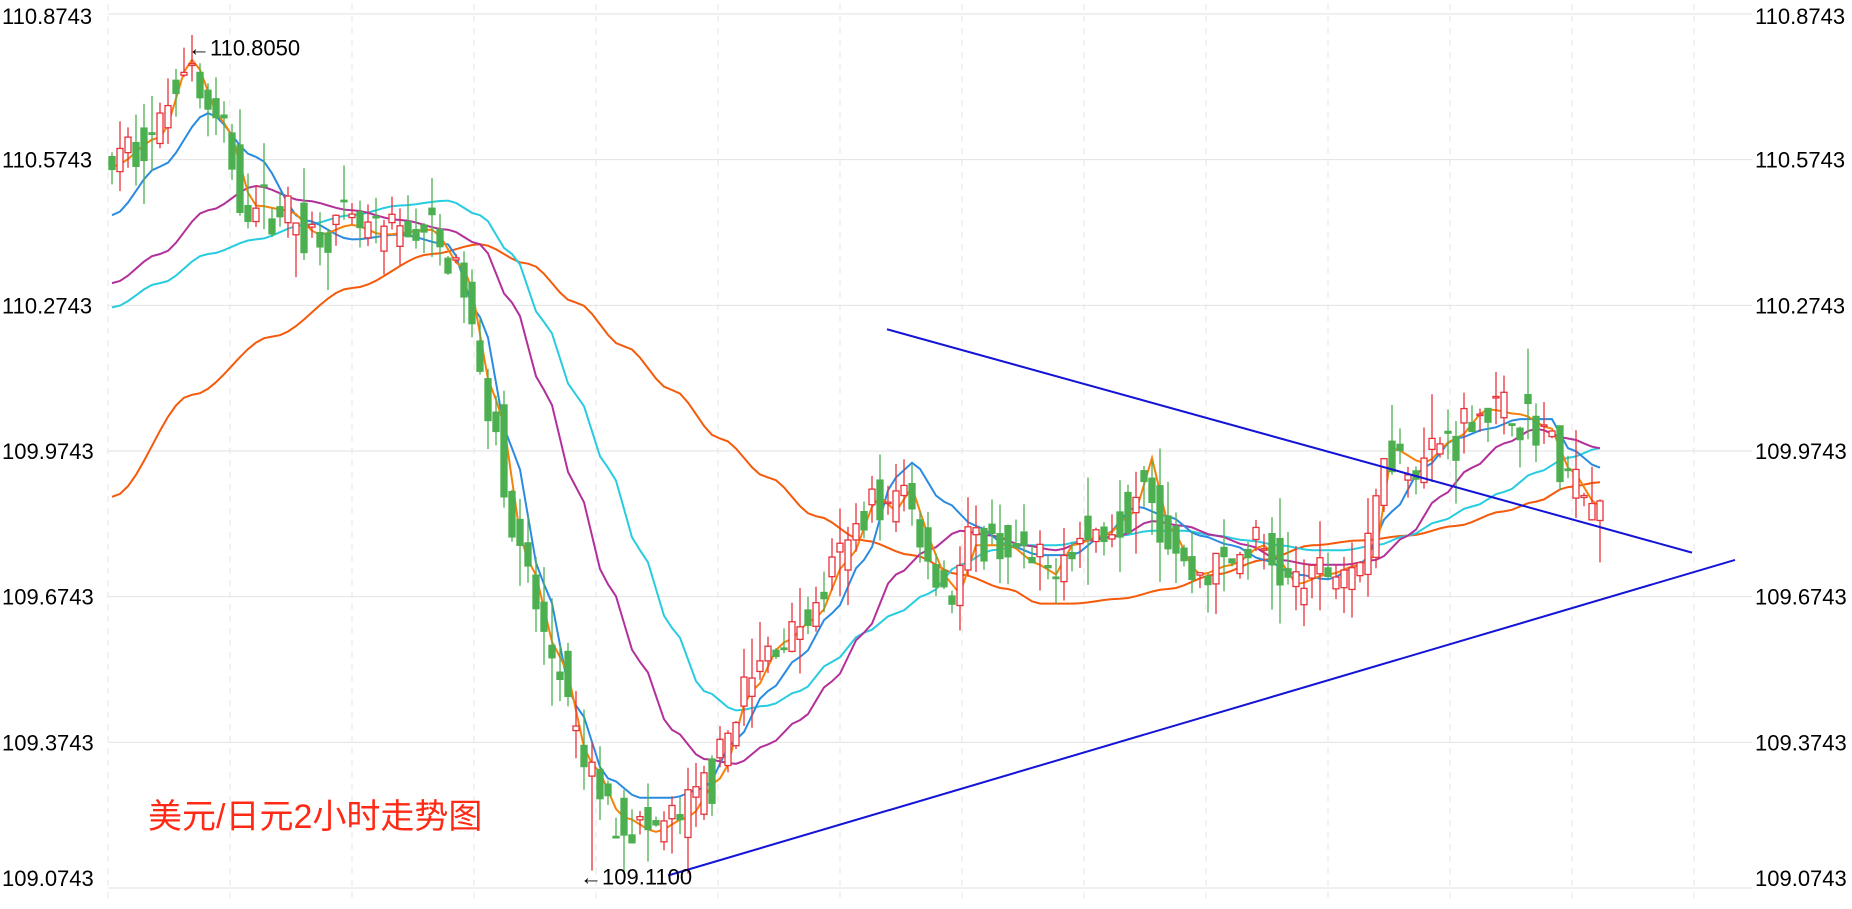  I want to click on y-tick-label-right: 109.0743, so click(1801, 878).